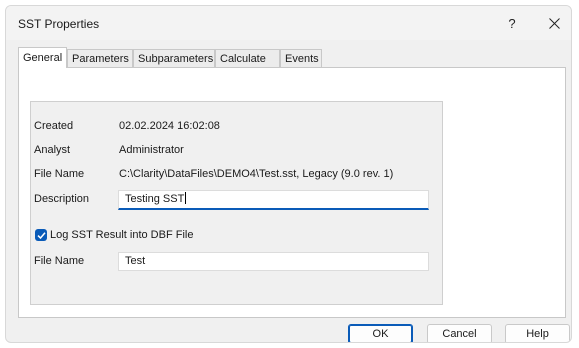 Image resolution: width=579 pixels, height=348 pixels. I want to click on question-mark-icon: ?, so click(512, 23).